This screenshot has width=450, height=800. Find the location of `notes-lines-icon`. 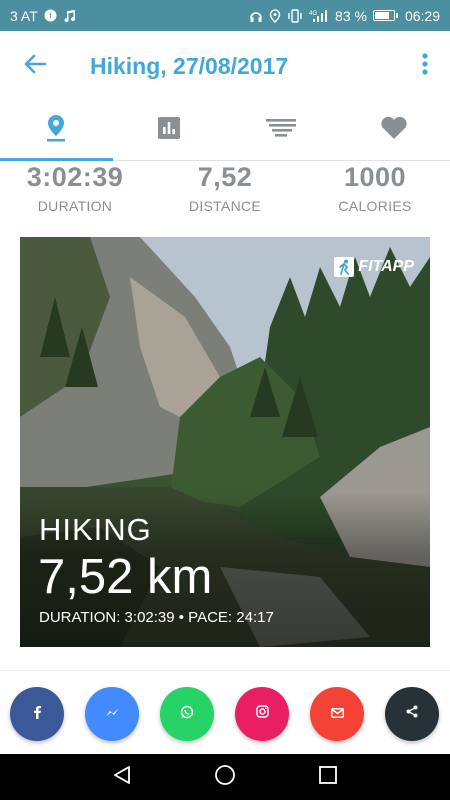

notes-lines-icon is located at coordinates (281, 130).